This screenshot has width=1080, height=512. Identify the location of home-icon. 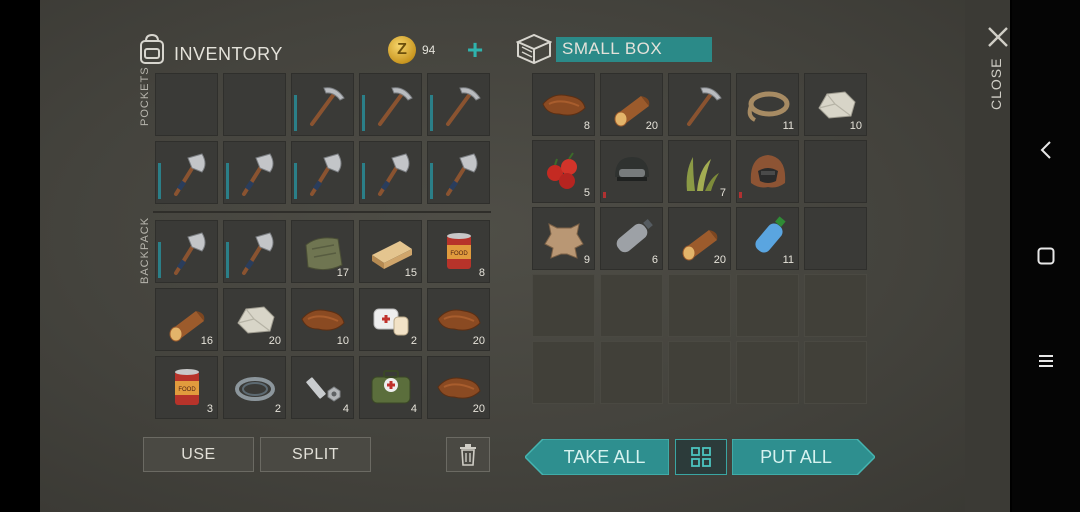
(1046, 256).